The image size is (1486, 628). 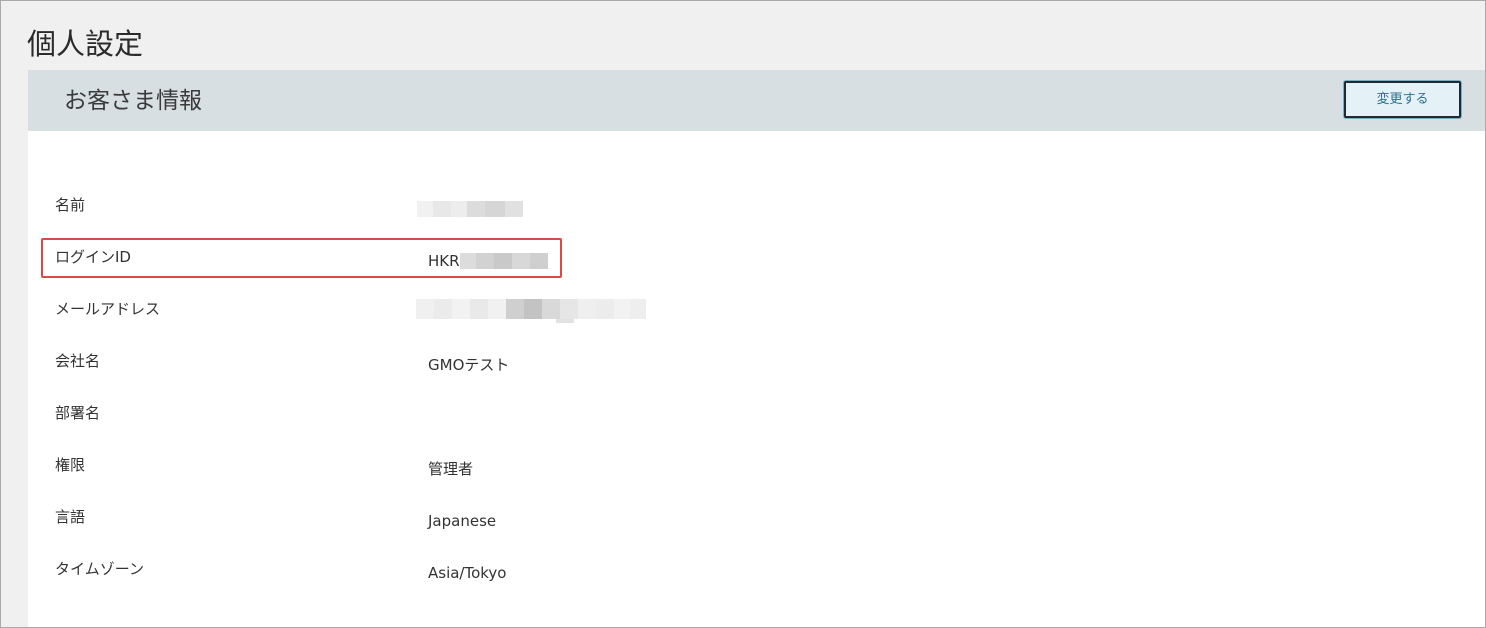 What do you see at coordinates (78, 413) in the screenshot?
I see `label-department: 部署名` at bounding box center [78, 413].